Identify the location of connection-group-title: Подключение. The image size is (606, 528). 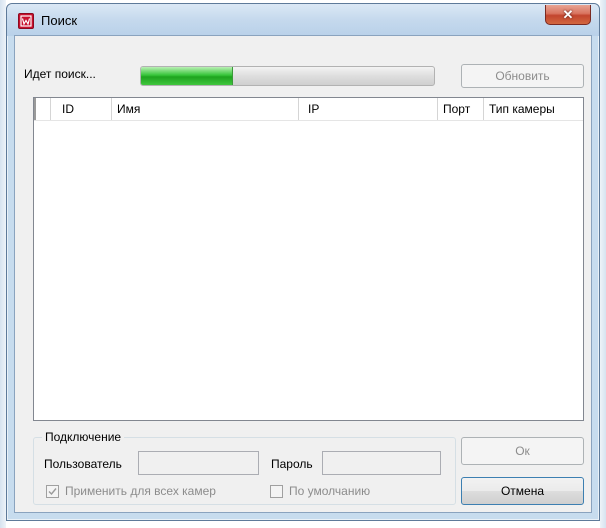
(83, 437).